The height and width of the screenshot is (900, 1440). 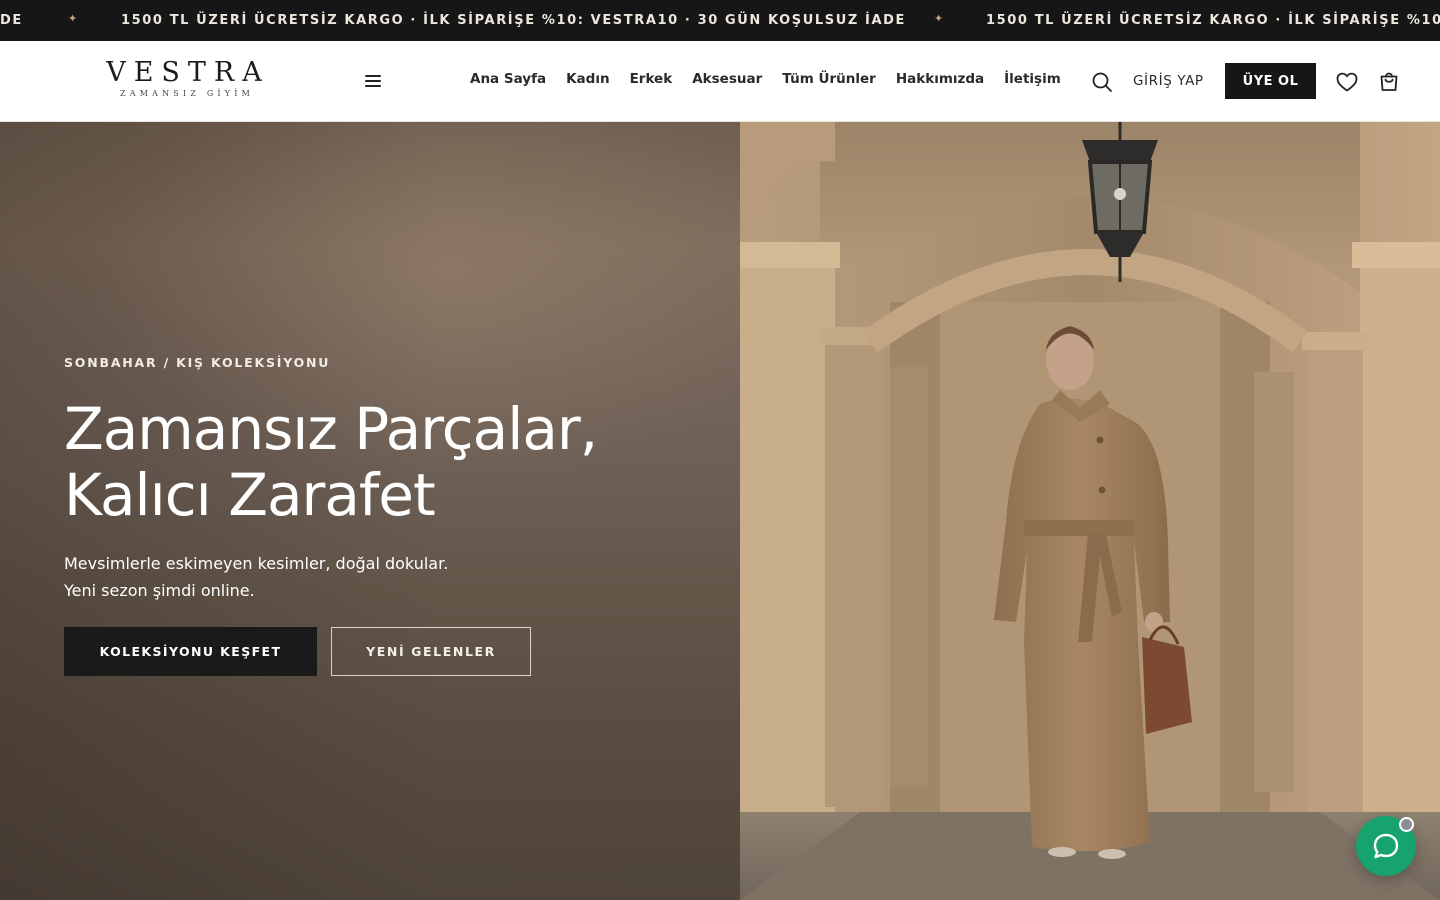 What do you see at coordinates (373, 81) in the screenshot?
I see `hamburger-icon` at bounding box center [373, 81].